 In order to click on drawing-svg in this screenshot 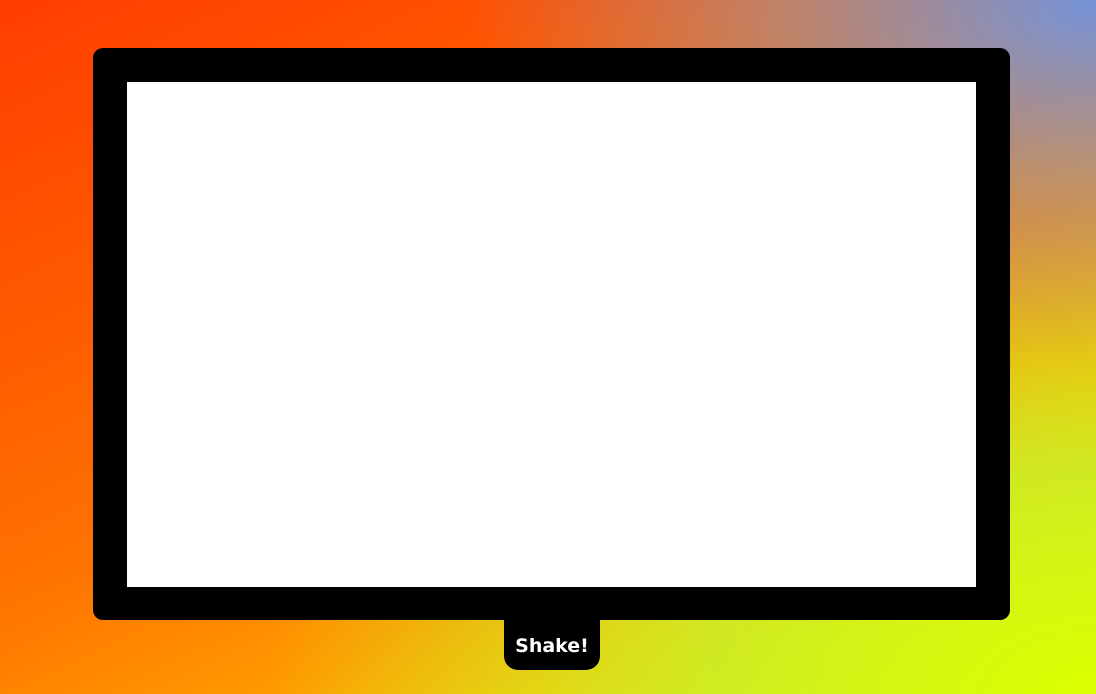, I will do `click(303, 368)`.